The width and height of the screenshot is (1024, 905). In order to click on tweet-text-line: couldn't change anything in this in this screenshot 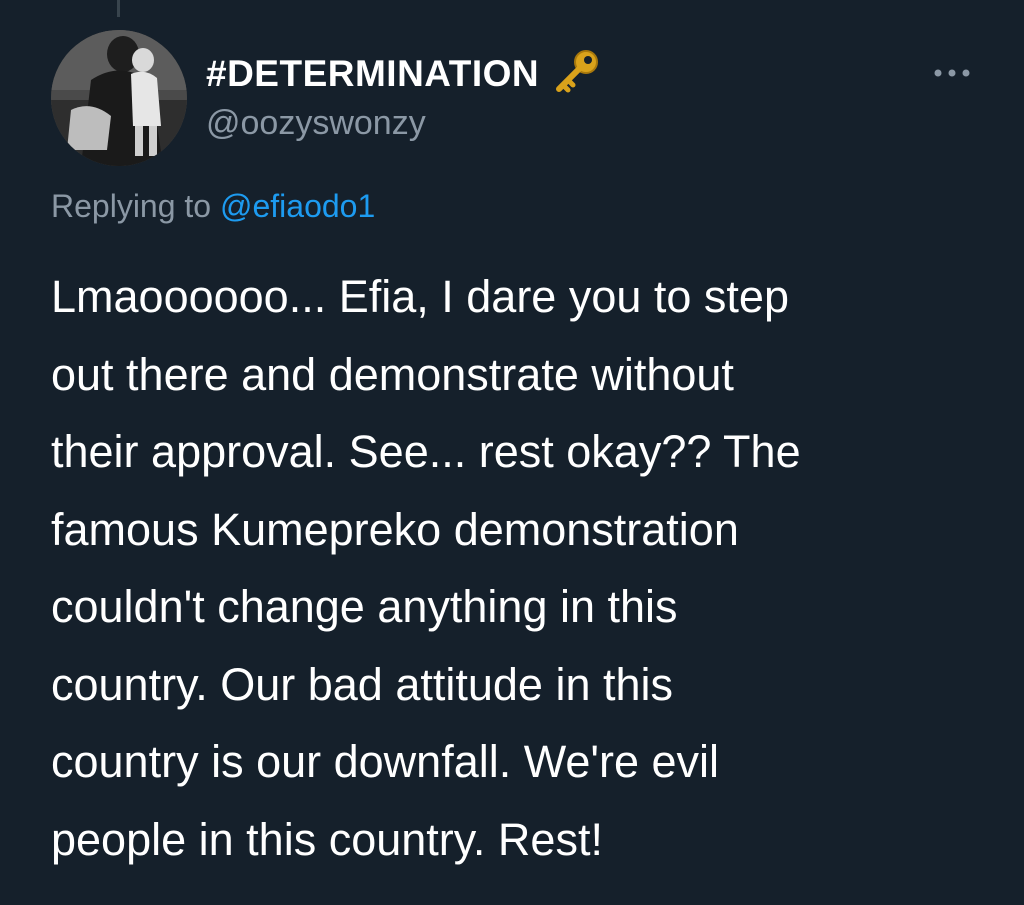, I will do `click(364, 606)`.